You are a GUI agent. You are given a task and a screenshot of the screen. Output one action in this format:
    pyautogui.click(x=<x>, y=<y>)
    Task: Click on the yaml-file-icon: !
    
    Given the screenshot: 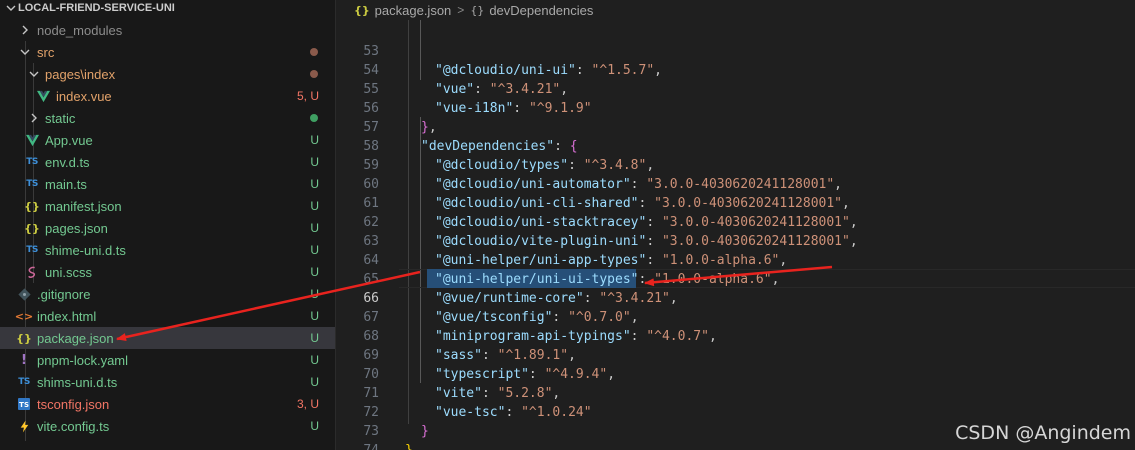 What is the action you would take?
    pyautogui.click(x=24, y=360)
    